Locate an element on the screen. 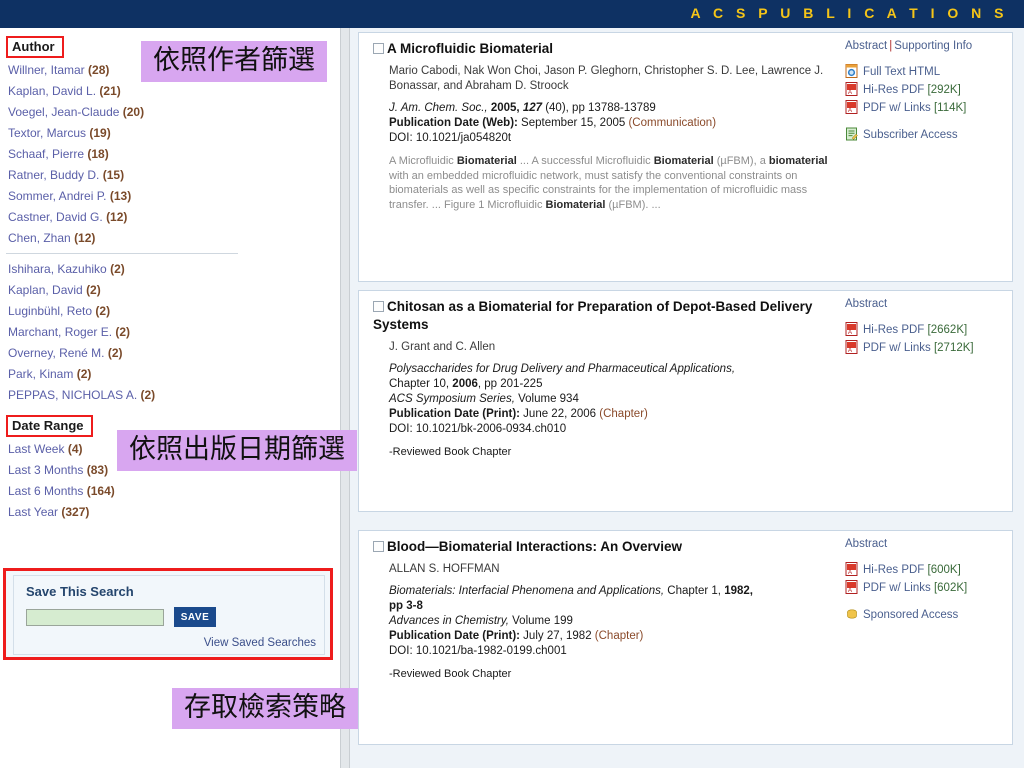 The width and height of the screenshot is (1024, 768). file-size: [114K] is located at coordinates (950, 108).